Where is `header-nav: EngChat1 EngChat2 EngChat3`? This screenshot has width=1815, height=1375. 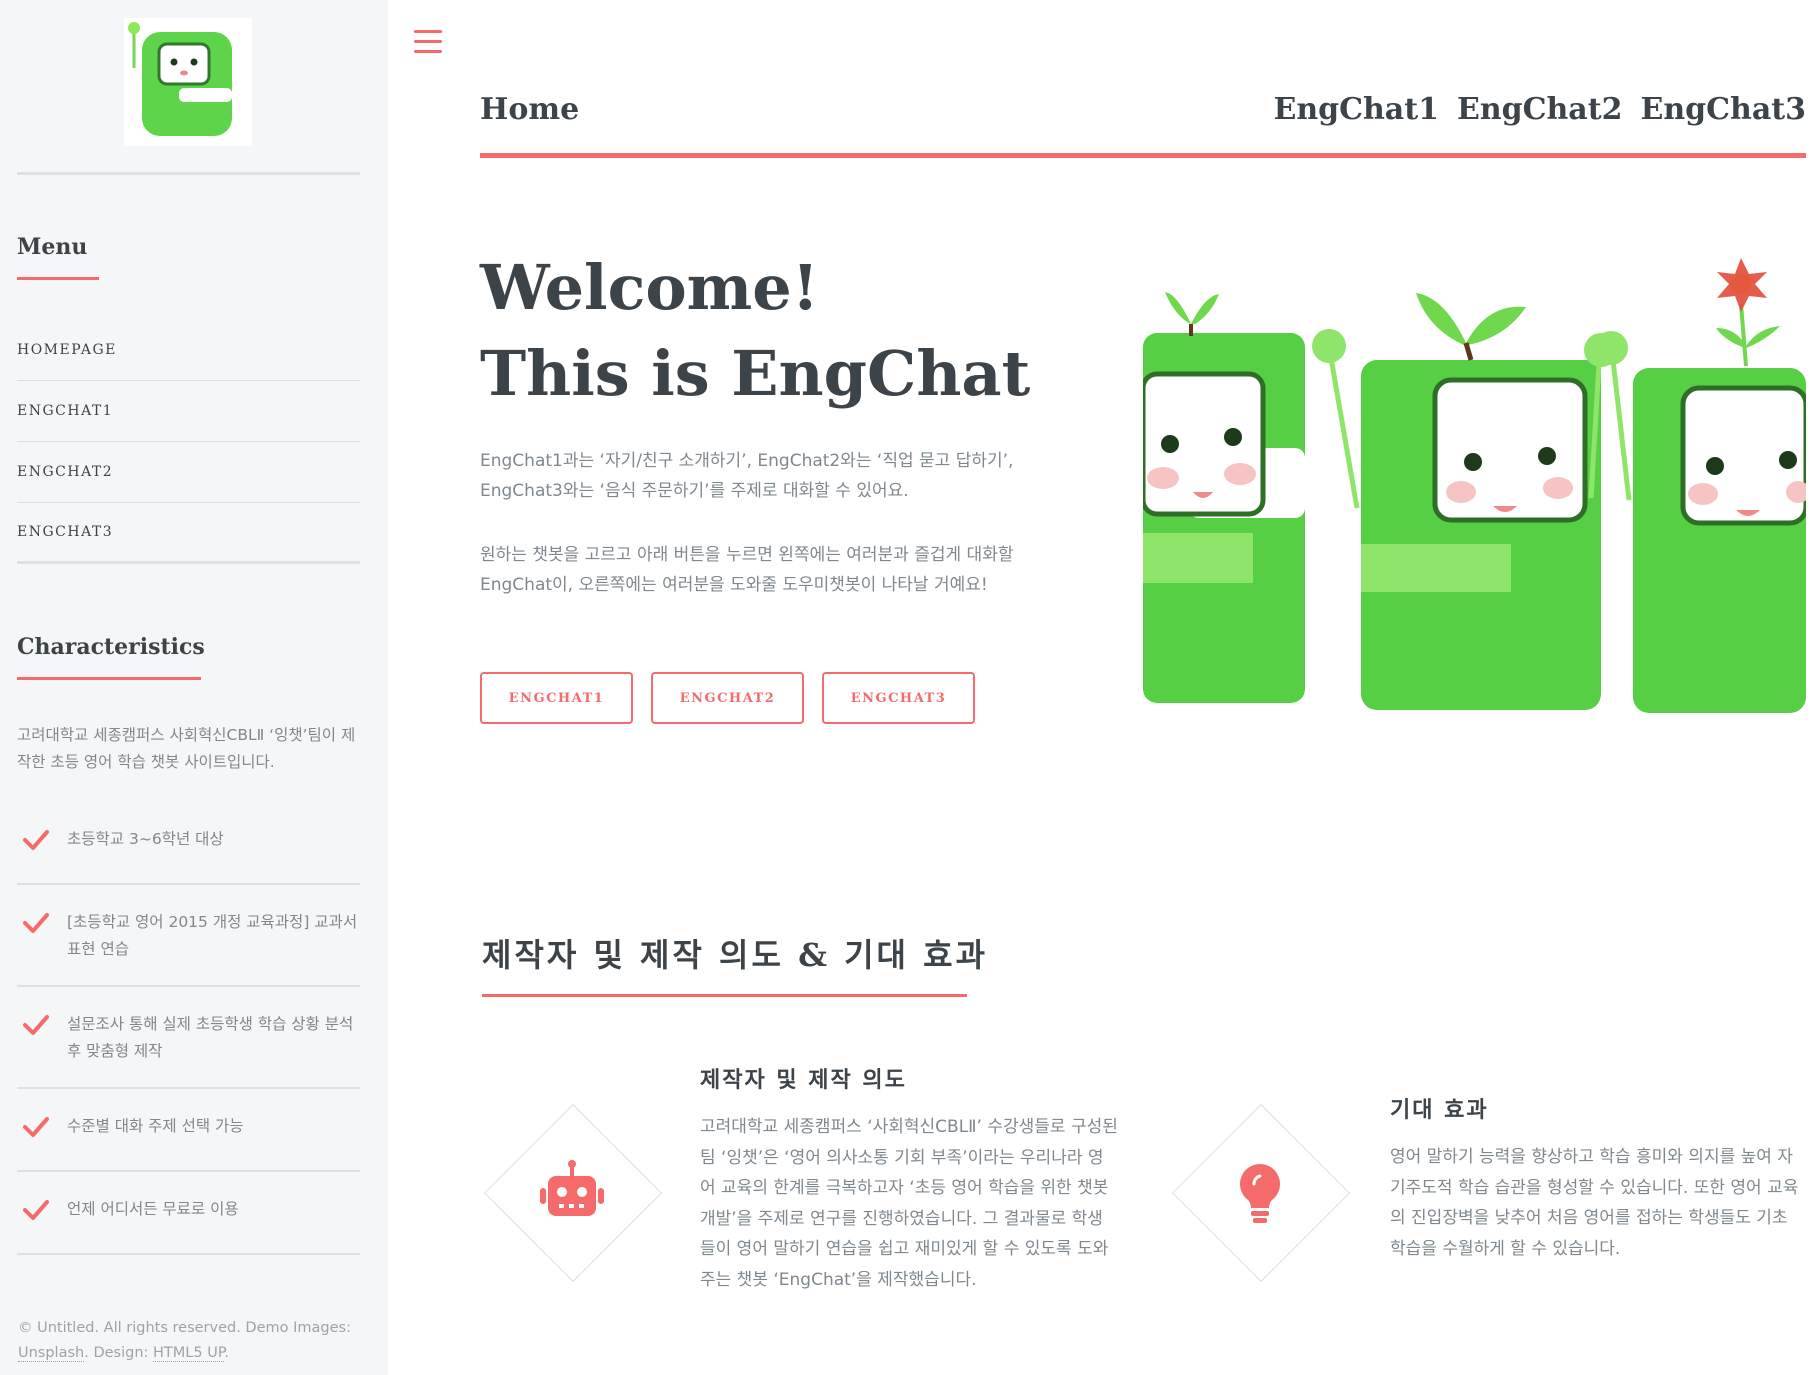
header-nav: EngChat1 EngChat2 EngChat3 is located at coordinates (1539, 109).